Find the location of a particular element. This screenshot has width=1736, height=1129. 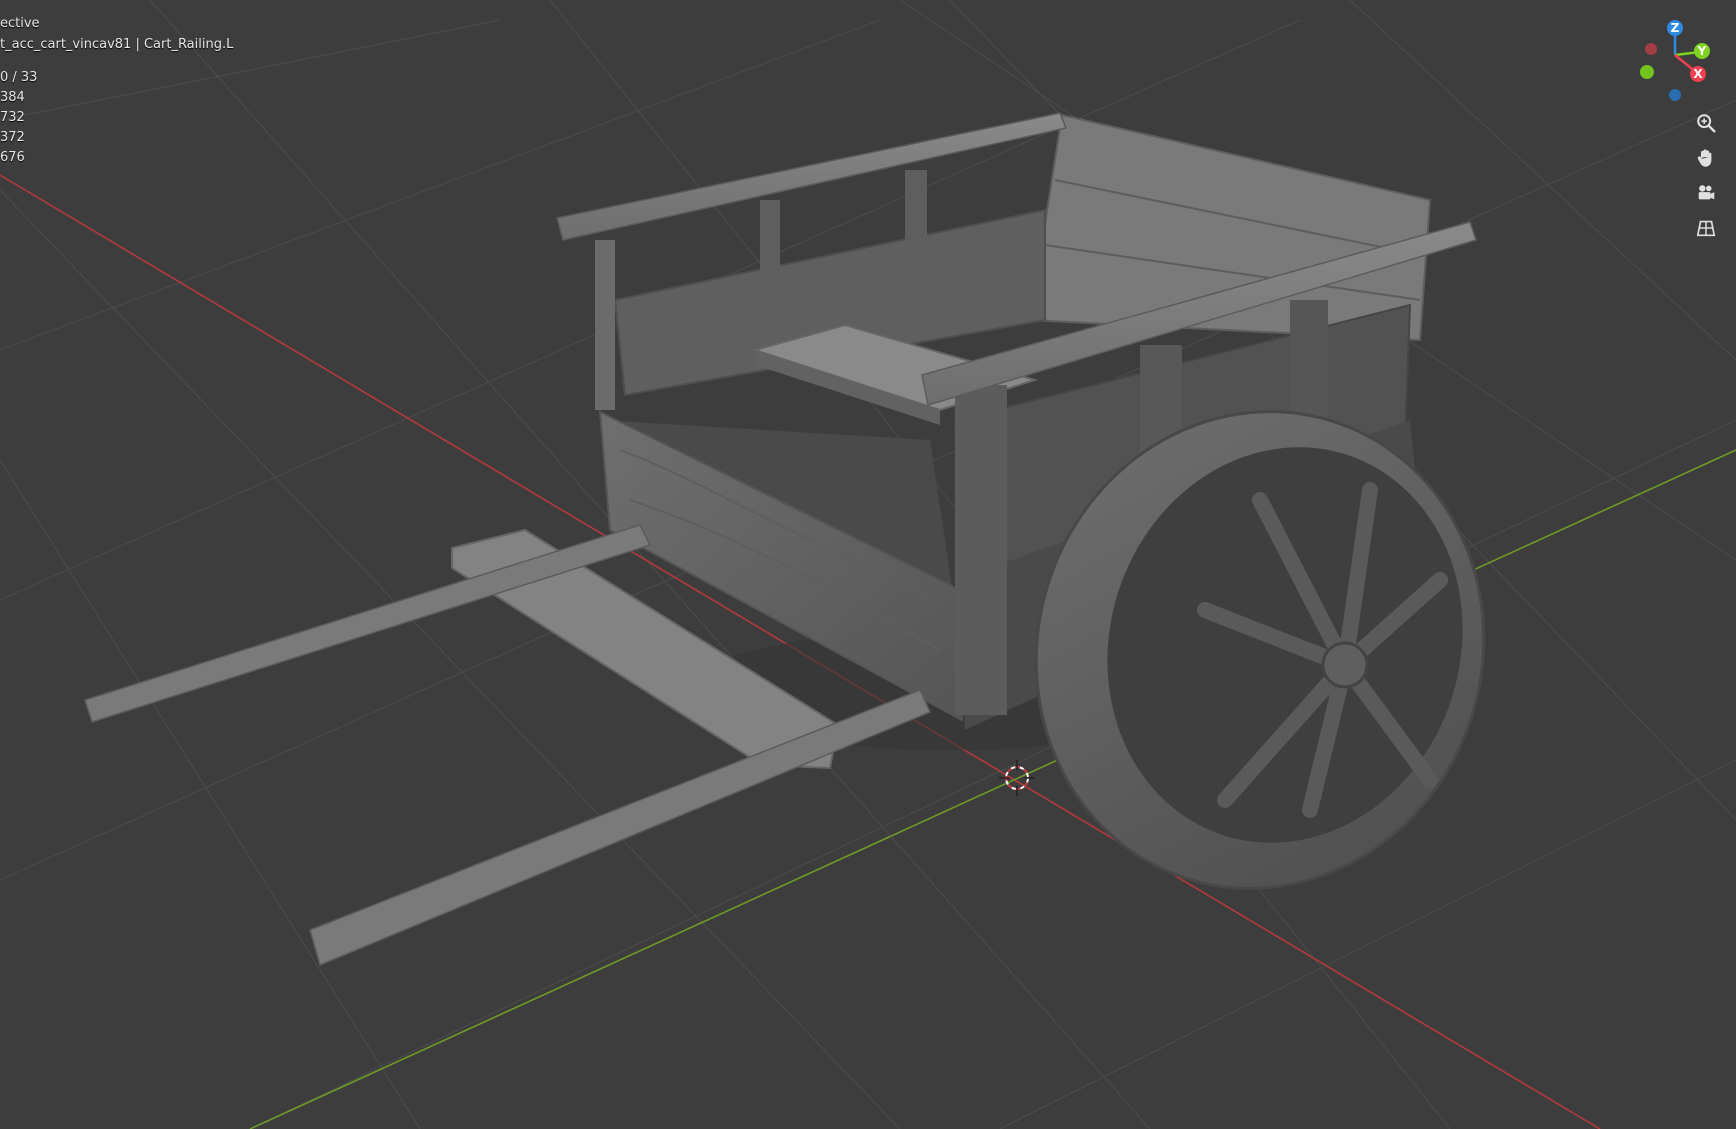

navigation-gizmo: Z Y X is located at coordinates (1675, 60).